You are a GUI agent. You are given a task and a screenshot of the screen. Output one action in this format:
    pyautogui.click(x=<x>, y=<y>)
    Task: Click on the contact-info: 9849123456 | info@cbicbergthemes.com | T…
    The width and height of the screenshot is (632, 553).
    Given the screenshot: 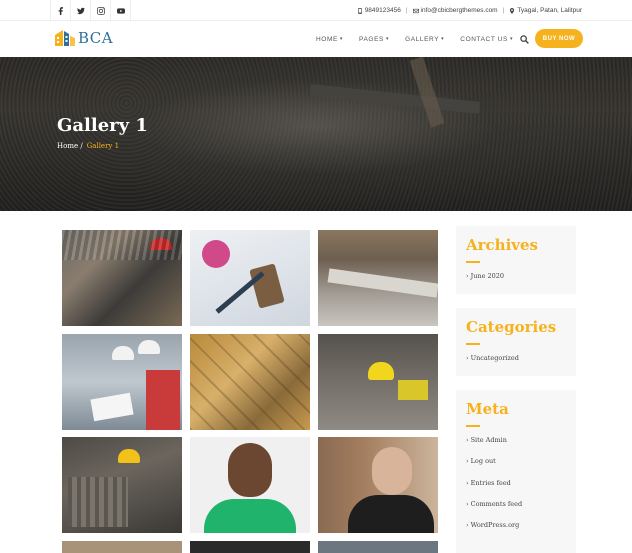 What is the action you would take?
    pyautogui.click(x=469, y=10)
    